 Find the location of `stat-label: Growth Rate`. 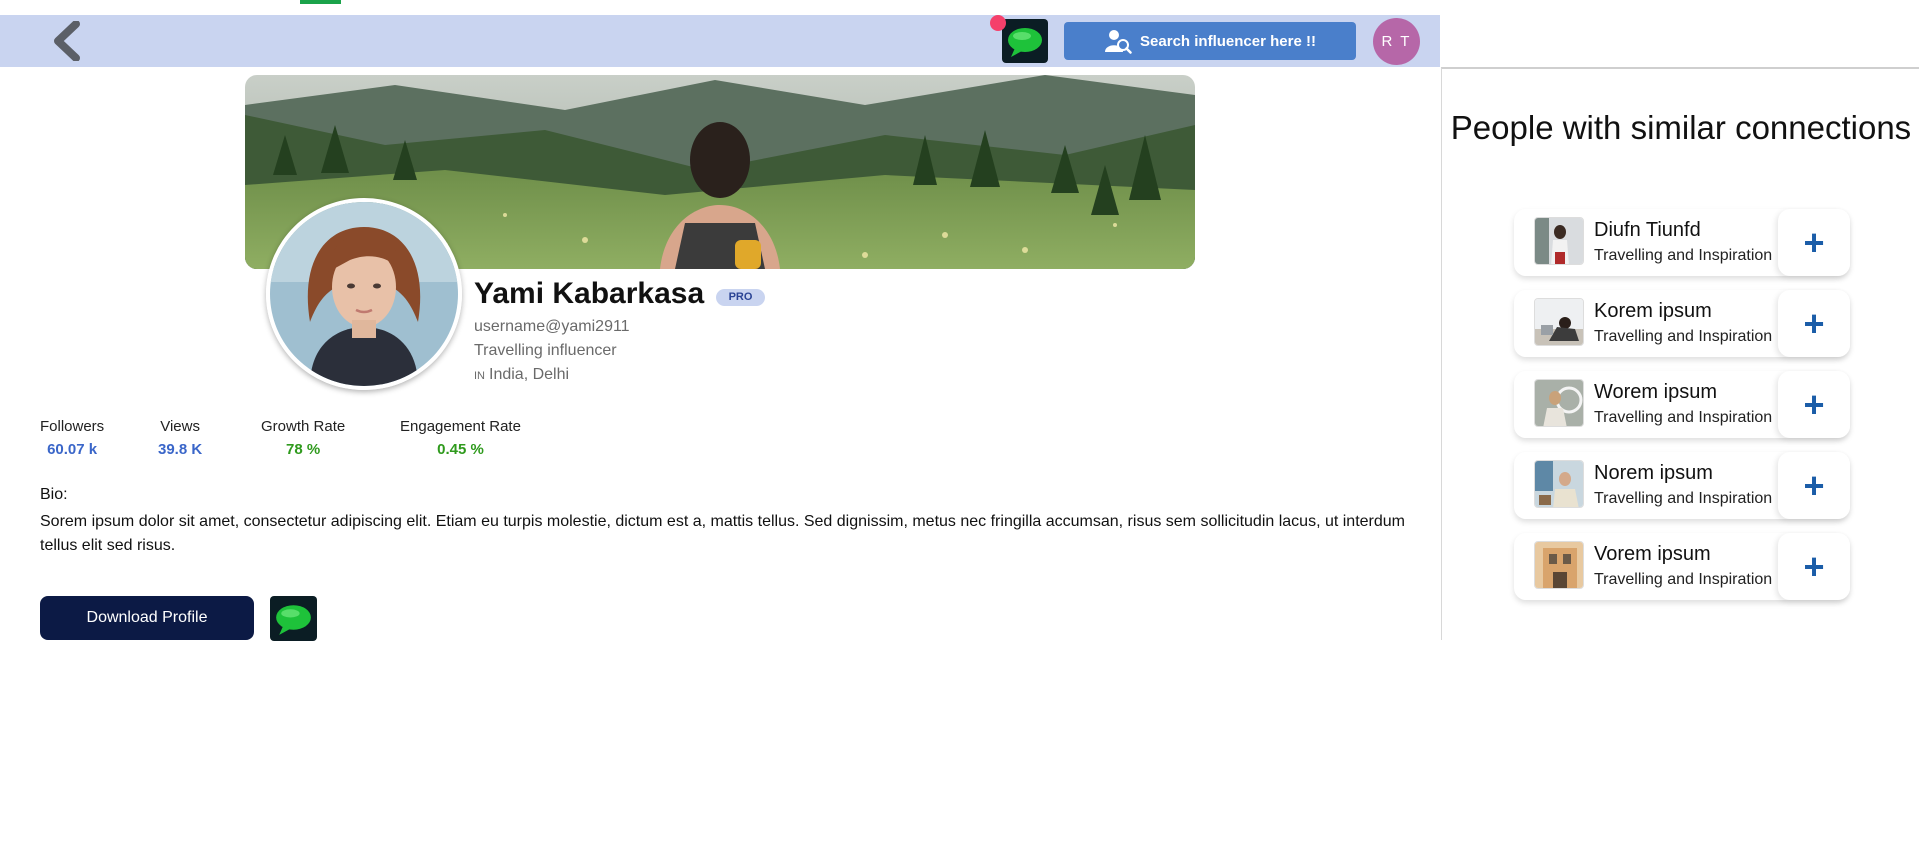

stat-label: Growth Rate is located at coordinates (303, 426).